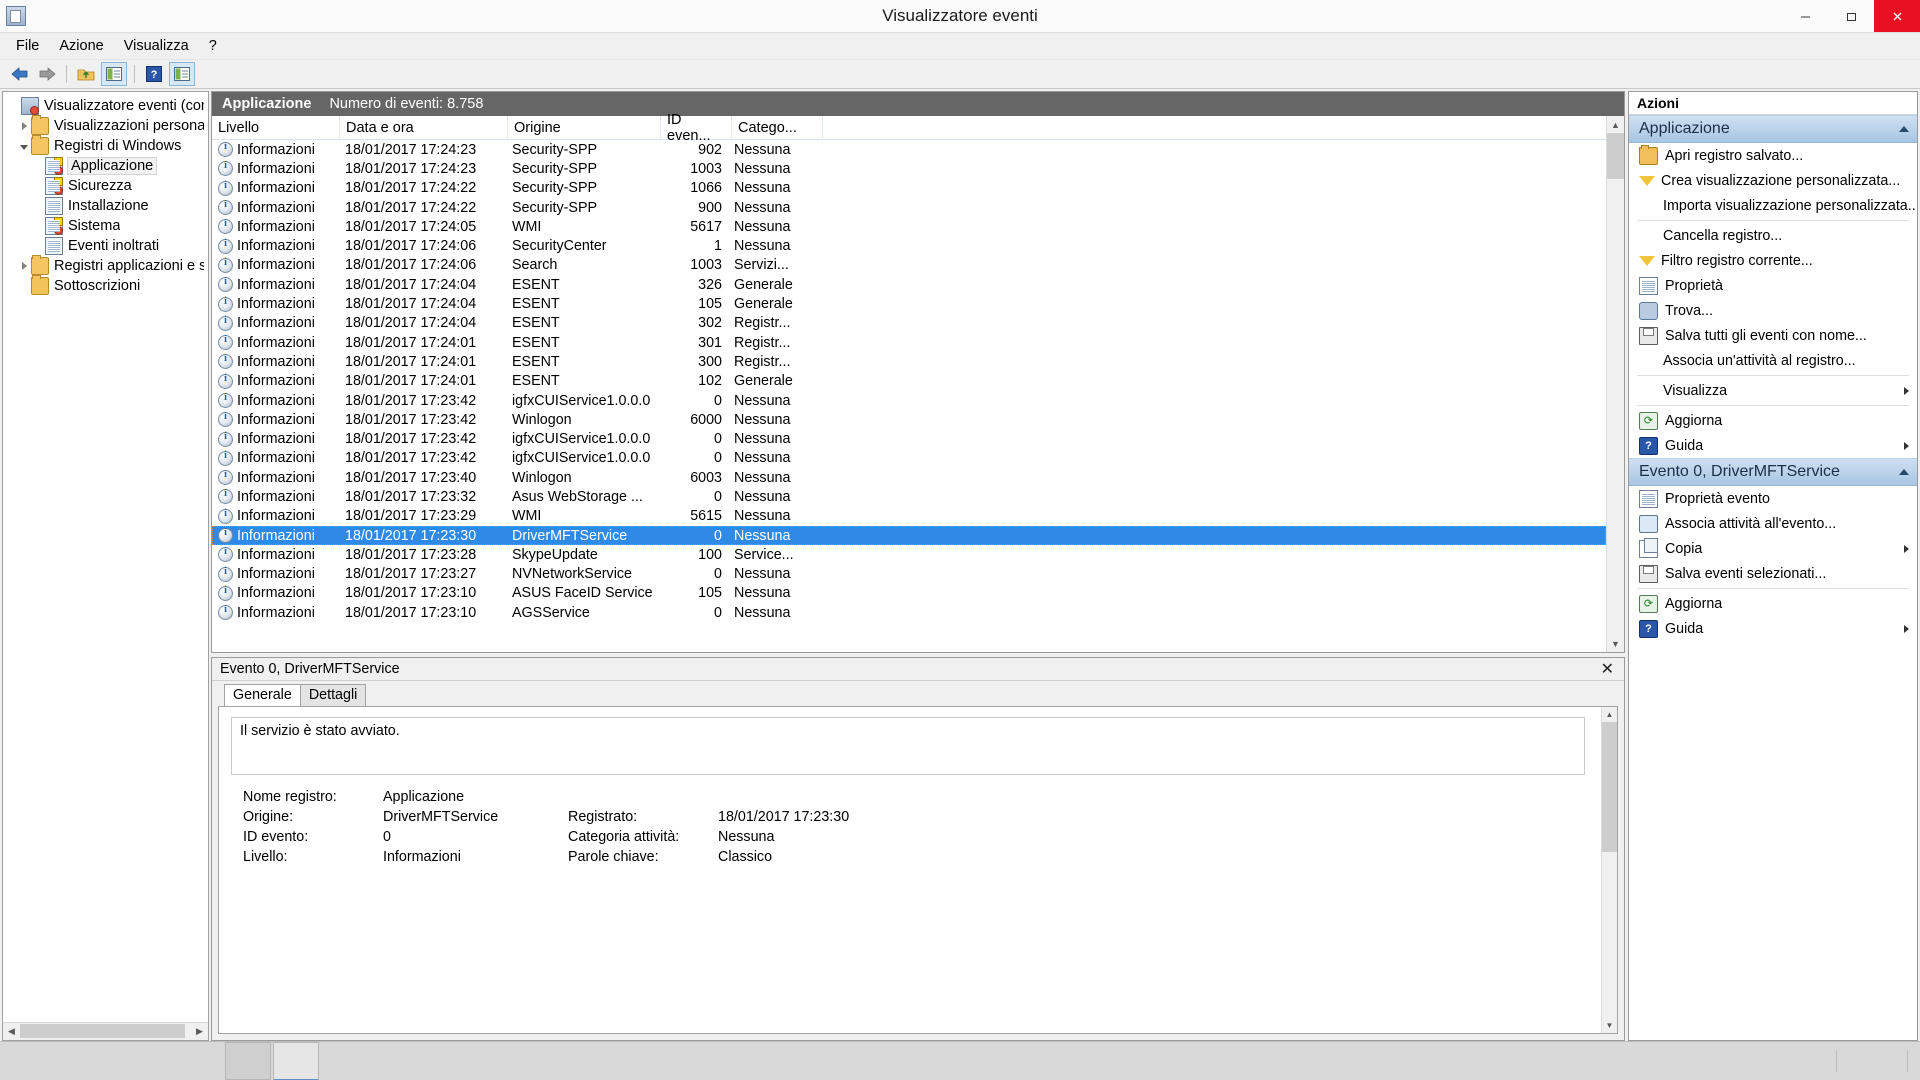  Describe the element at coordinates (1773, 129) in the screenshot. I see `actions-group-header: Applicazione` at that location.